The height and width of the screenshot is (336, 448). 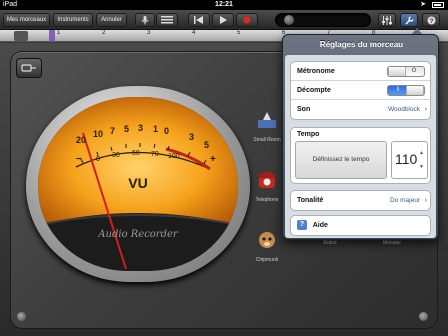 What do you see at coordinates (267, 200) in the screenshot?
I see `effect-label: Telephone` at bounding box center [267, 200].